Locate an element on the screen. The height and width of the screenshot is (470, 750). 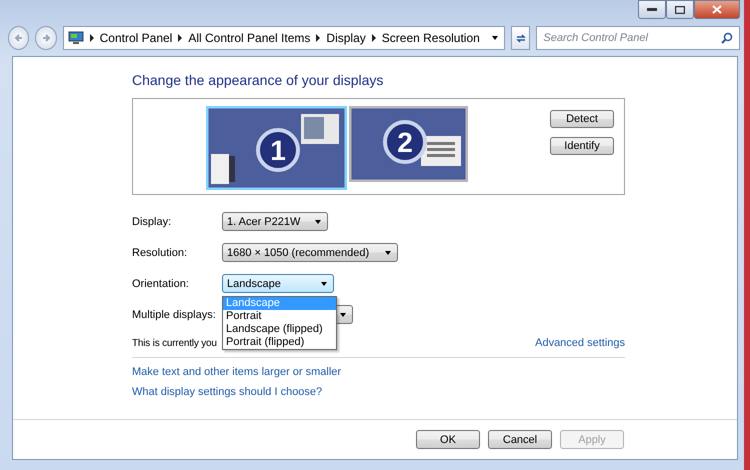
forward-arrow-icon is located at coordinates (45, 38).